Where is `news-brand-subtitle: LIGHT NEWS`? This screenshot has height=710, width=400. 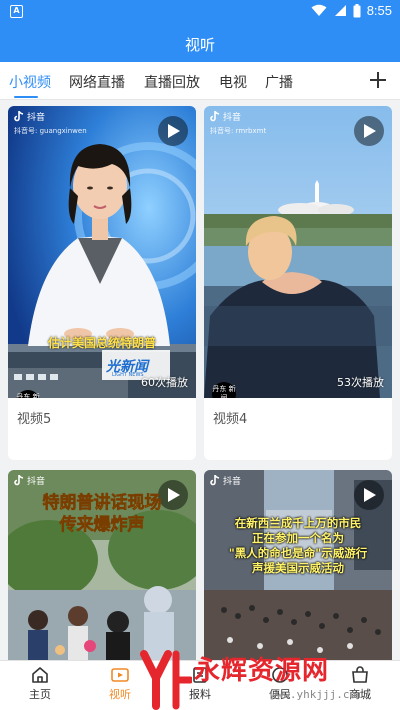 news-brand-subtitle: LIGHT NEWS is located at coordinates (128, 375).